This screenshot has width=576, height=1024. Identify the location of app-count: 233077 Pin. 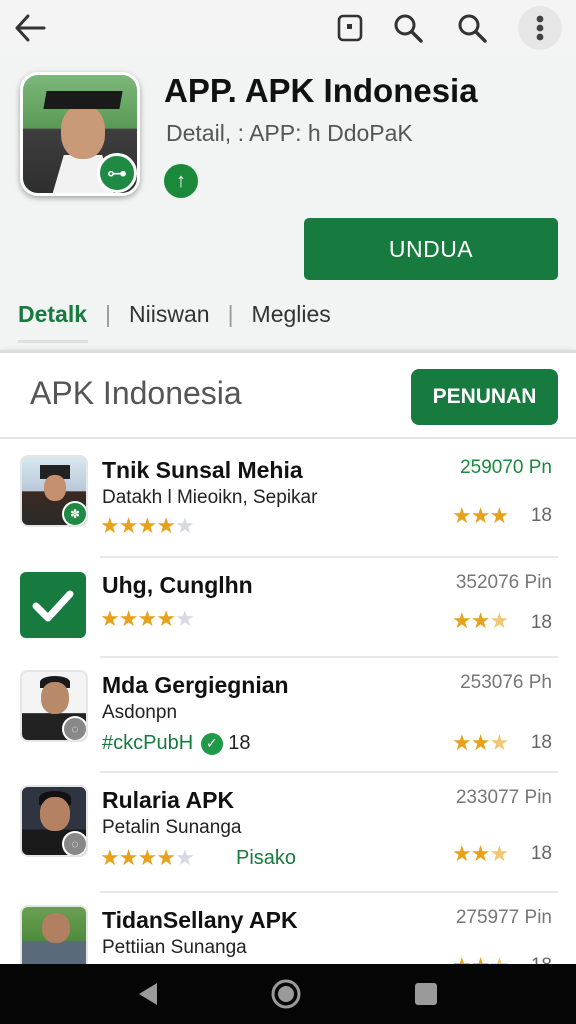
(503, 797).